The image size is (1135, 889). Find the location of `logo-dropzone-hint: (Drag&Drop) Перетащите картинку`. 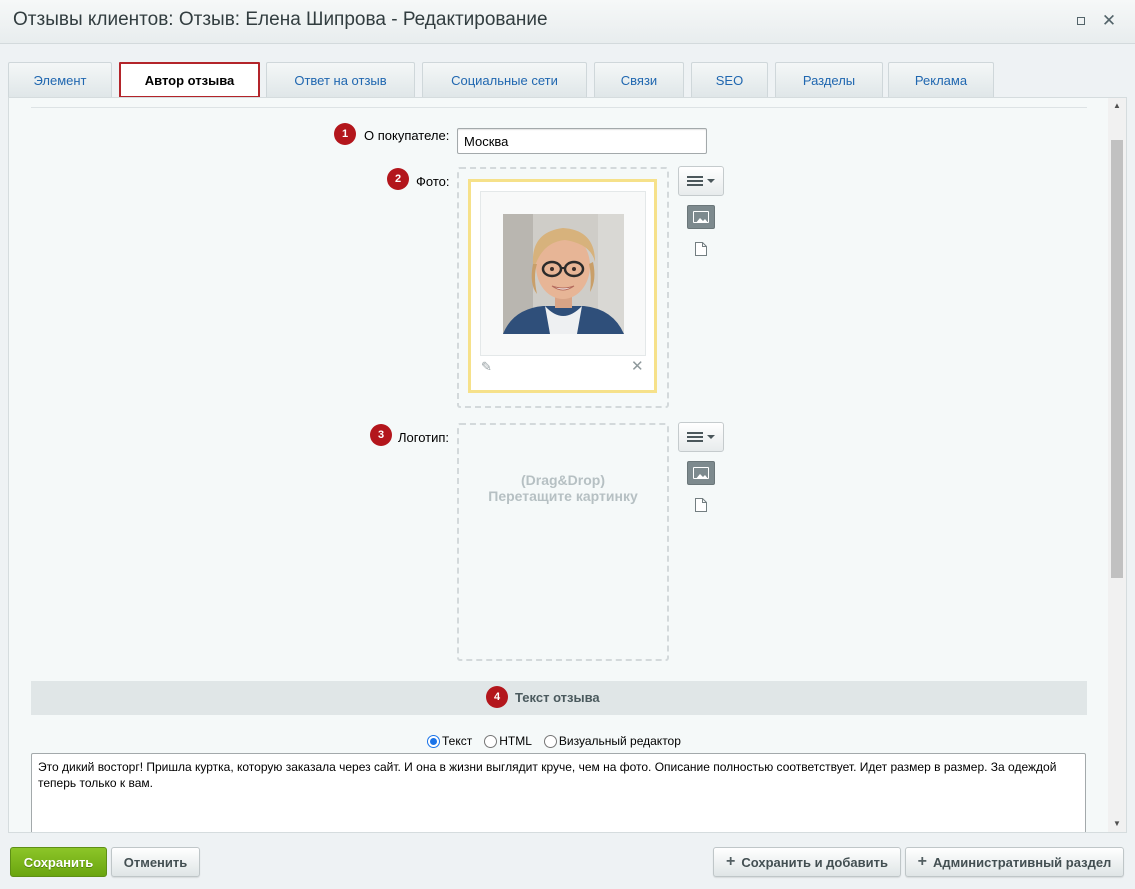

logo-dropzone-hint: (Drag&Drop) Перетащите картинку is located at coordinates (563, 488).